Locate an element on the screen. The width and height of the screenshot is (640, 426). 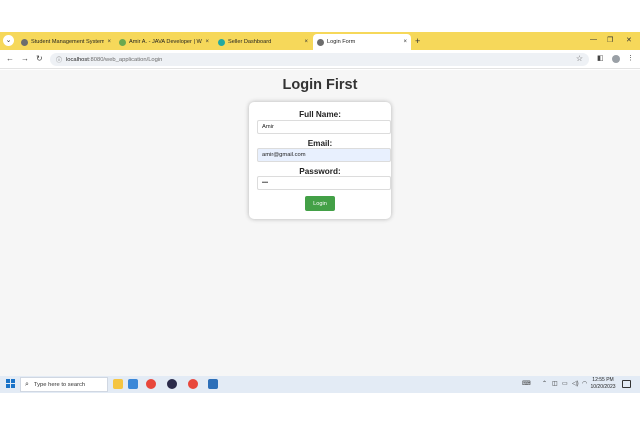
bottom-margin is located at coordinates (320, 409).